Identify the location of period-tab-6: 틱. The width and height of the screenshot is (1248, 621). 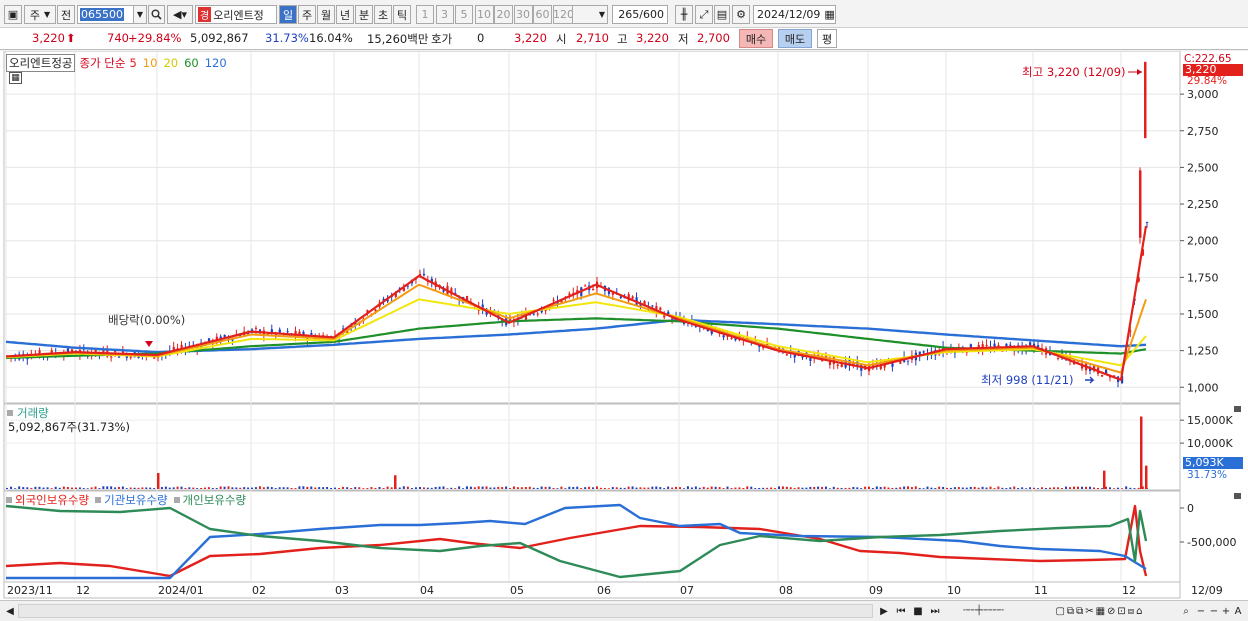
(402, 14).